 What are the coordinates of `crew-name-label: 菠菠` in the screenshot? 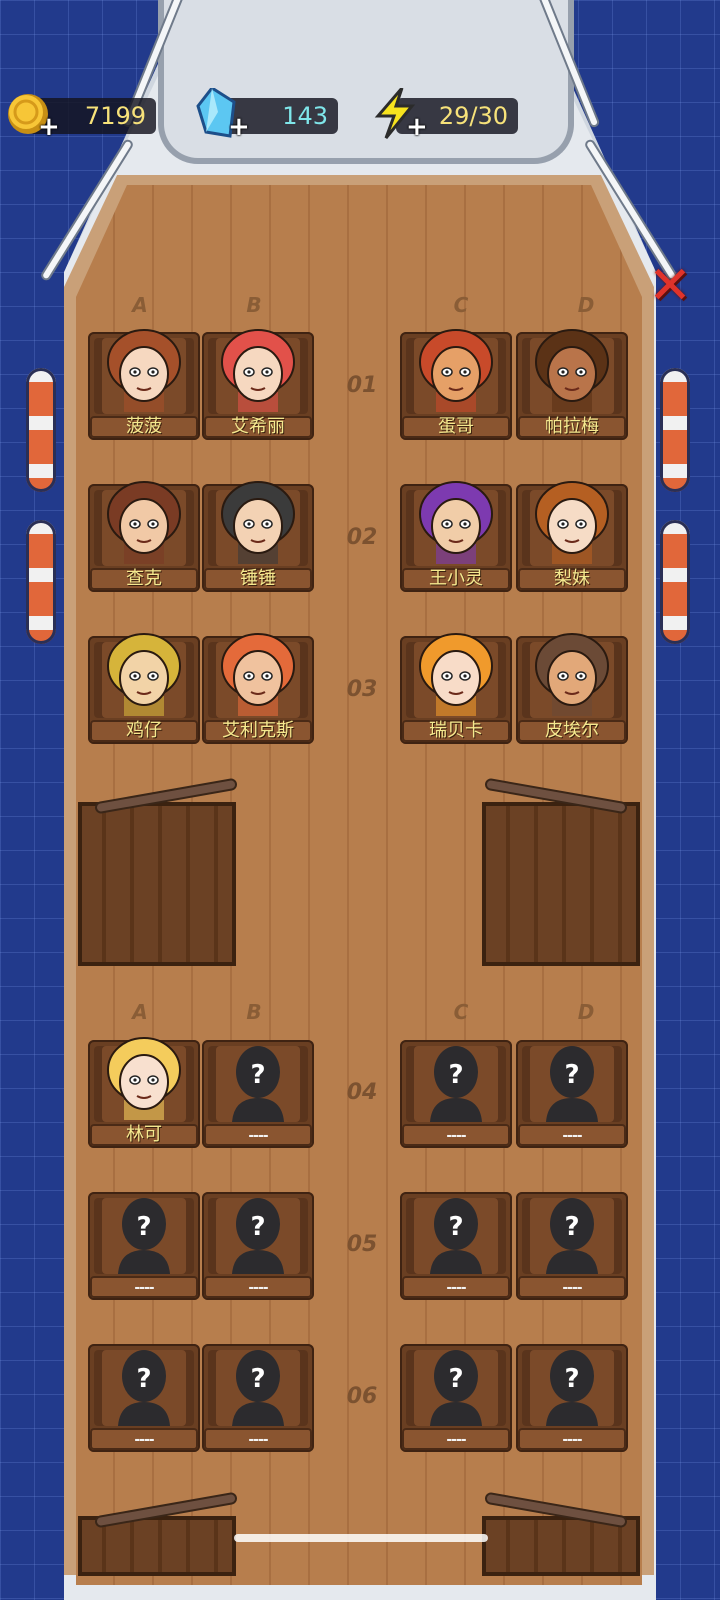 It's located at (144, 426).